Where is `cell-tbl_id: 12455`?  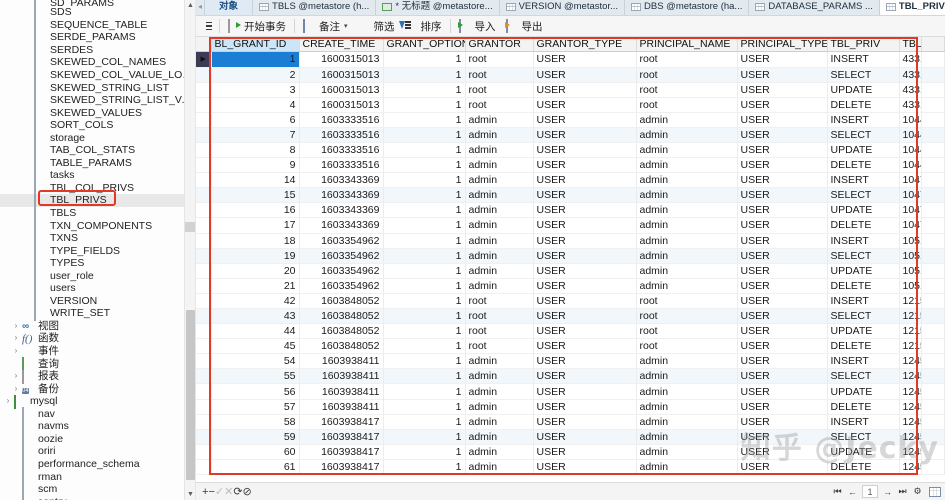 cell-tbl_id: 12455 is located at coordinates (911, 407).